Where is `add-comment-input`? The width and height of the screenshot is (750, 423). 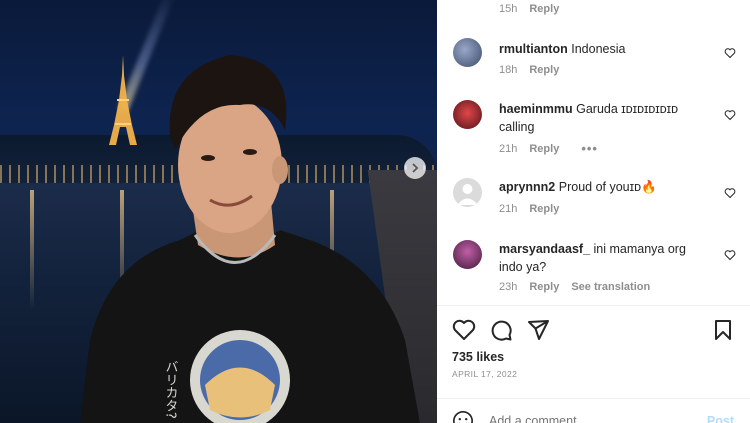 add-comment-input is located at coordinates (589, 418).